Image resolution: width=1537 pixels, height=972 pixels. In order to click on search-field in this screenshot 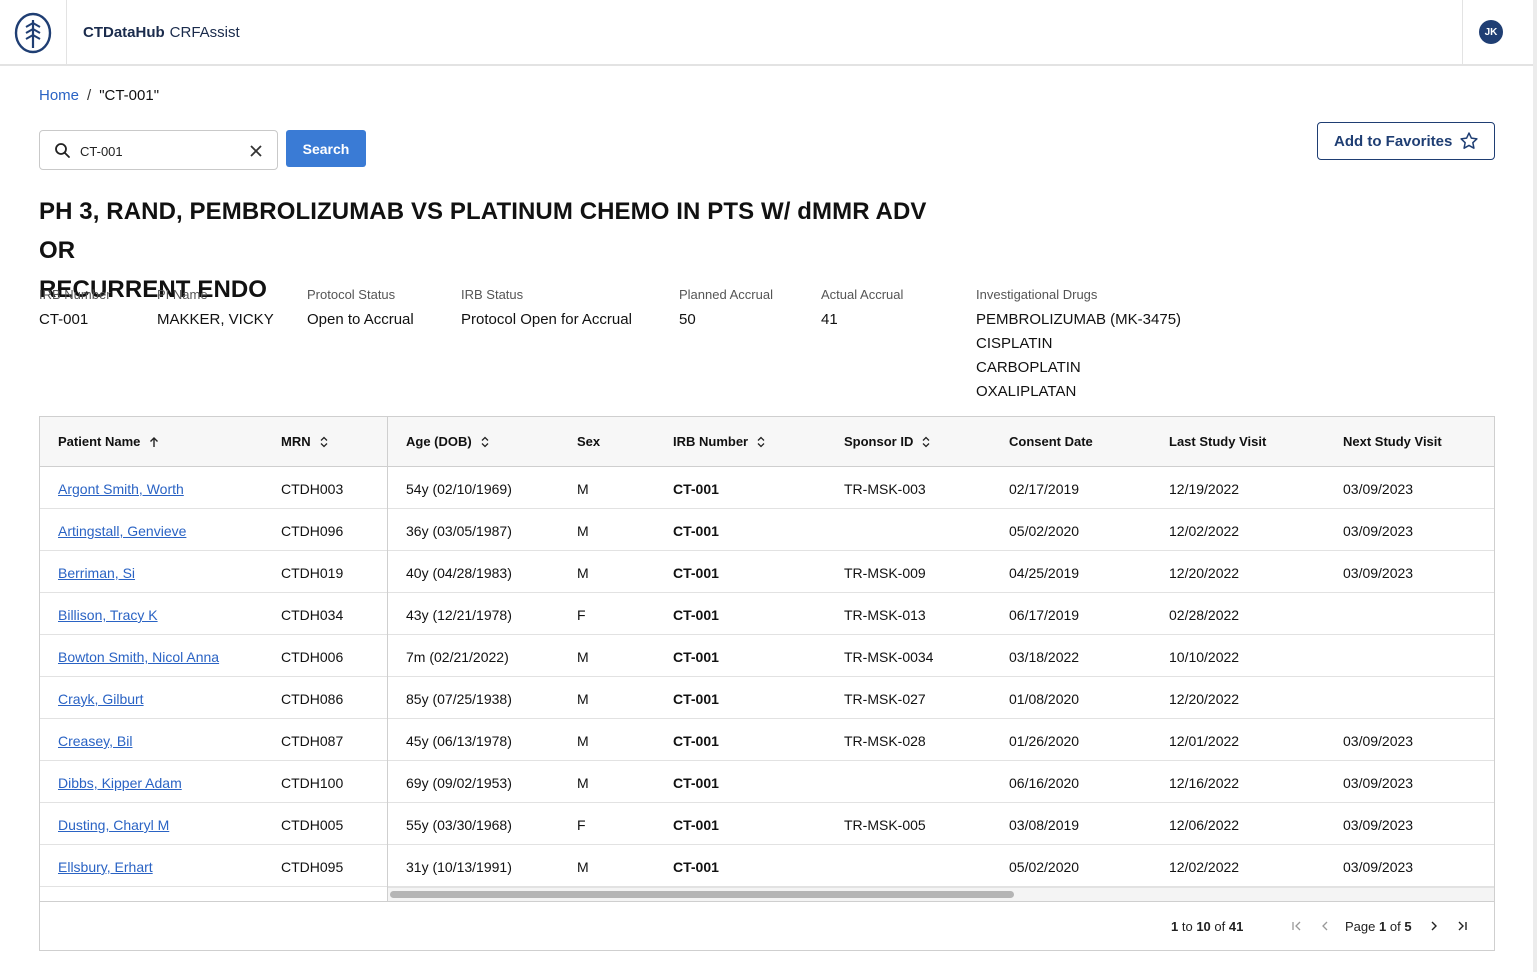, I will do `click(158, 150)`.